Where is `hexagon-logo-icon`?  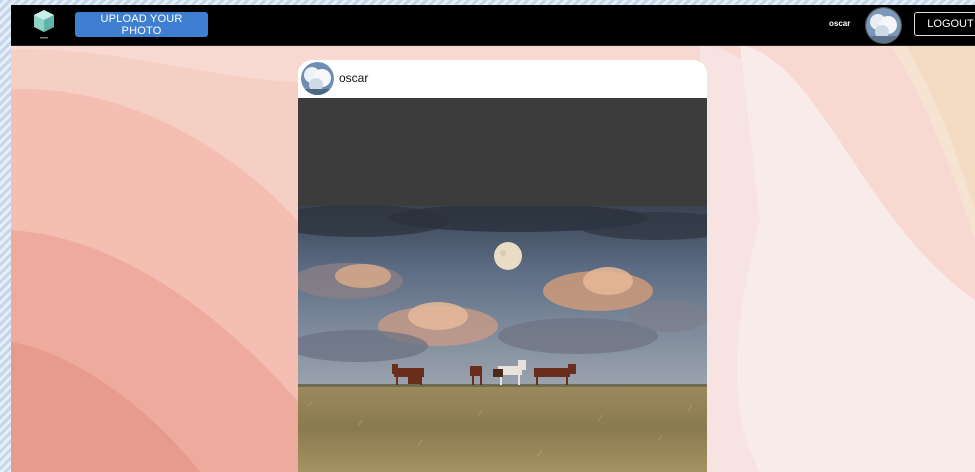 hexagon-logo-icon is located at coordinates (44, 26).